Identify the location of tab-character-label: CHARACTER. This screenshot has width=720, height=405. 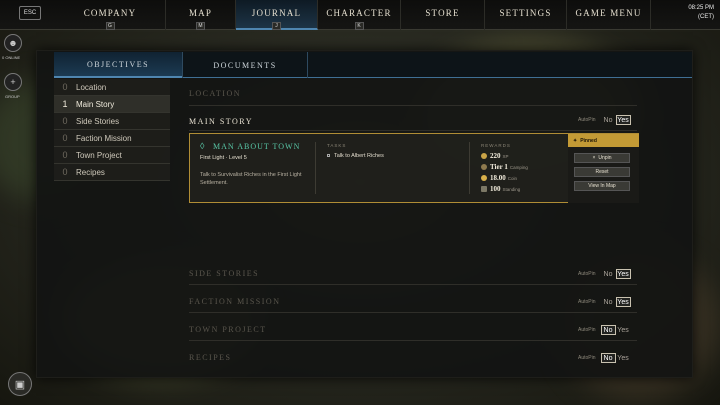
(359, 13).